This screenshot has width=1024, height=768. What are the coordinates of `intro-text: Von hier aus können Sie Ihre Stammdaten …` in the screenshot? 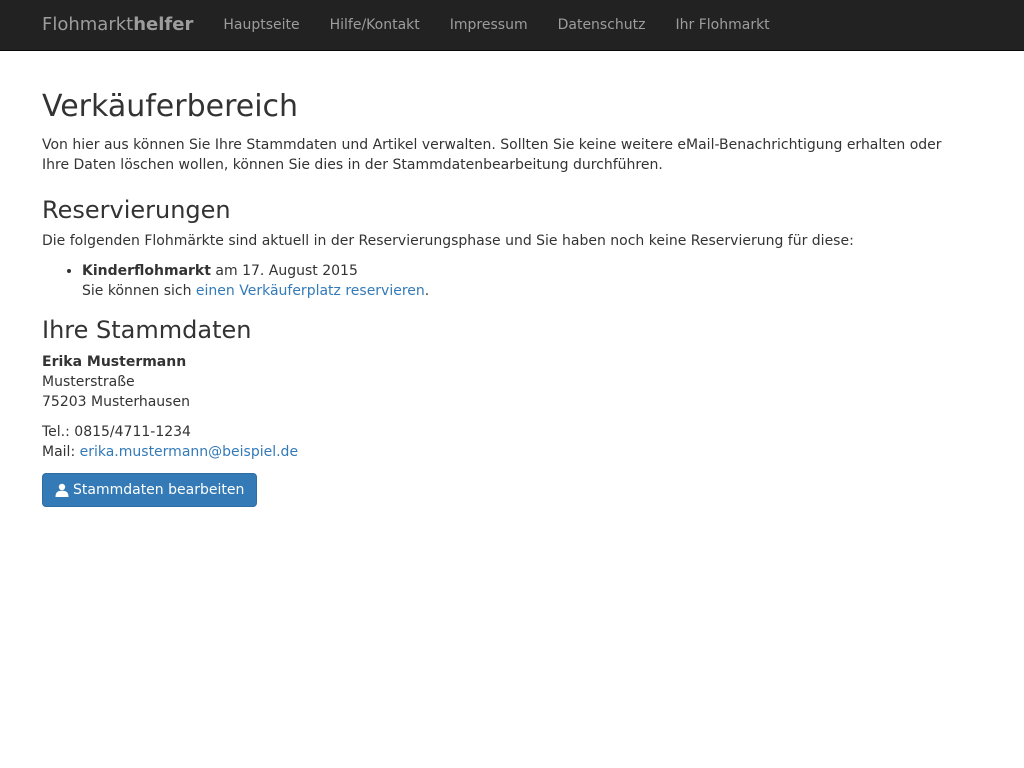 It's located at (492, 155).